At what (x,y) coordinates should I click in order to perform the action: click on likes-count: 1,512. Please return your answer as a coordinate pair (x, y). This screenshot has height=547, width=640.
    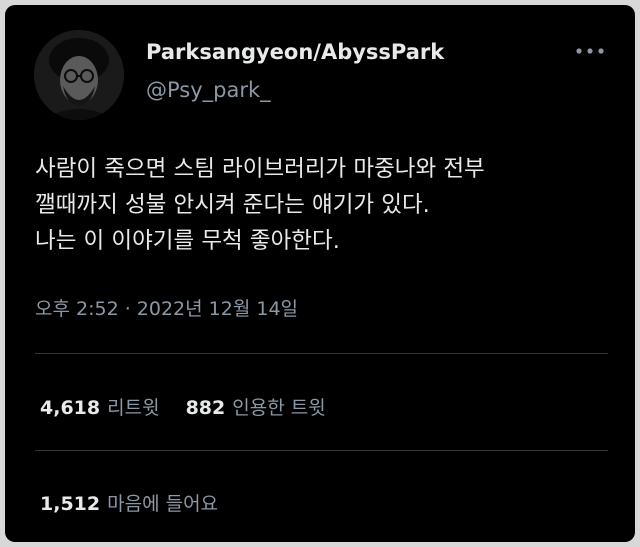
    Looking at the image, I should click on (70, 504).